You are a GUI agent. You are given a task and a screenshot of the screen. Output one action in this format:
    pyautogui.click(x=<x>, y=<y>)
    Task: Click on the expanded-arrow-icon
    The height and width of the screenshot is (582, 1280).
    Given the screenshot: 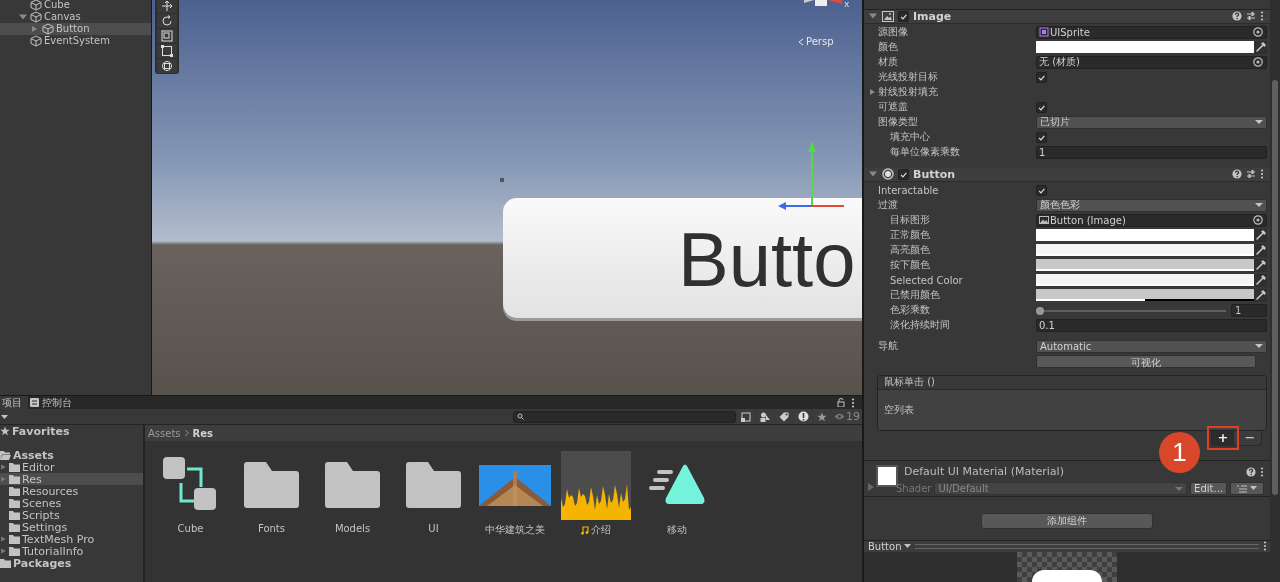 What is the action you would take?
    pyautogui.click(x=23, y=17)
    